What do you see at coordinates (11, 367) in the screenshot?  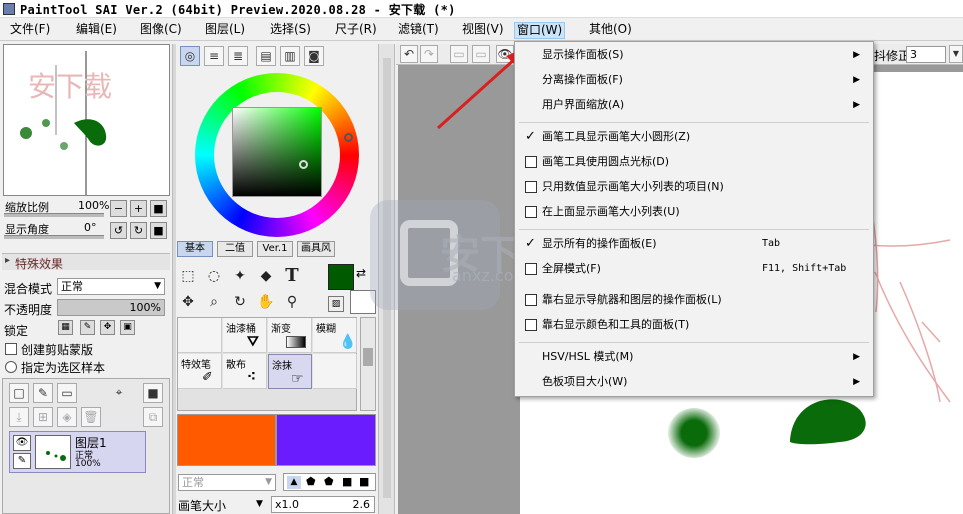 I see `selection-sample-radio` at bounding box center [11, 367].